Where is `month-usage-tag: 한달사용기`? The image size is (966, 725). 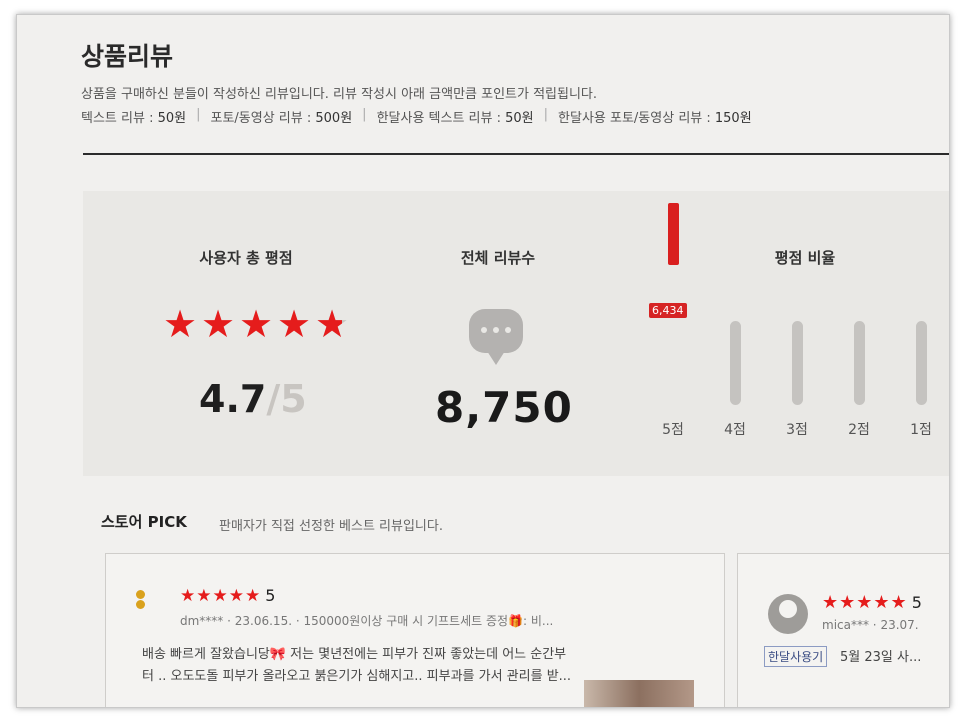
month-usage-tag: 한달사용기 is located at coordinates (796, 656).